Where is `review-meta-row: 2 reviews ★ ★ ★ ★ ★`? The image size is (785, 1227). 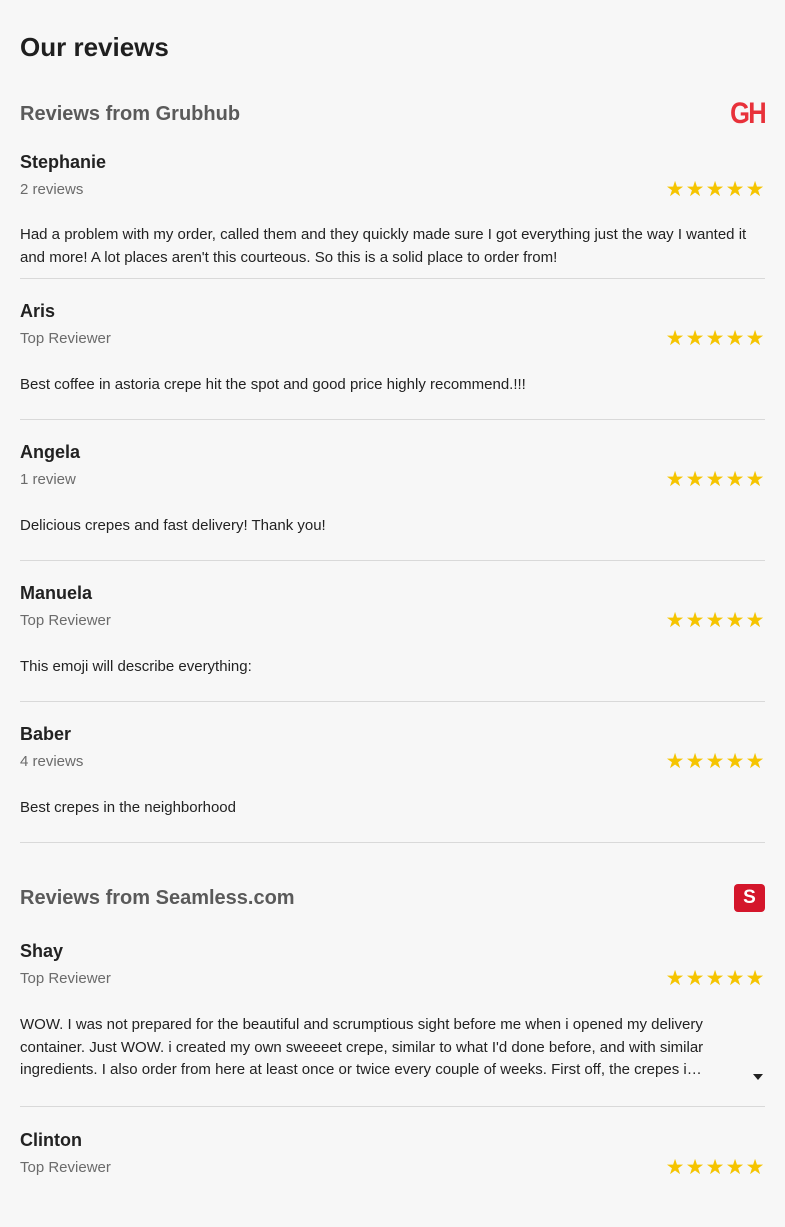
review-meta-row: 2 reviews ★ ★ ★ ★ ★ is located at coordinates (392, 189).